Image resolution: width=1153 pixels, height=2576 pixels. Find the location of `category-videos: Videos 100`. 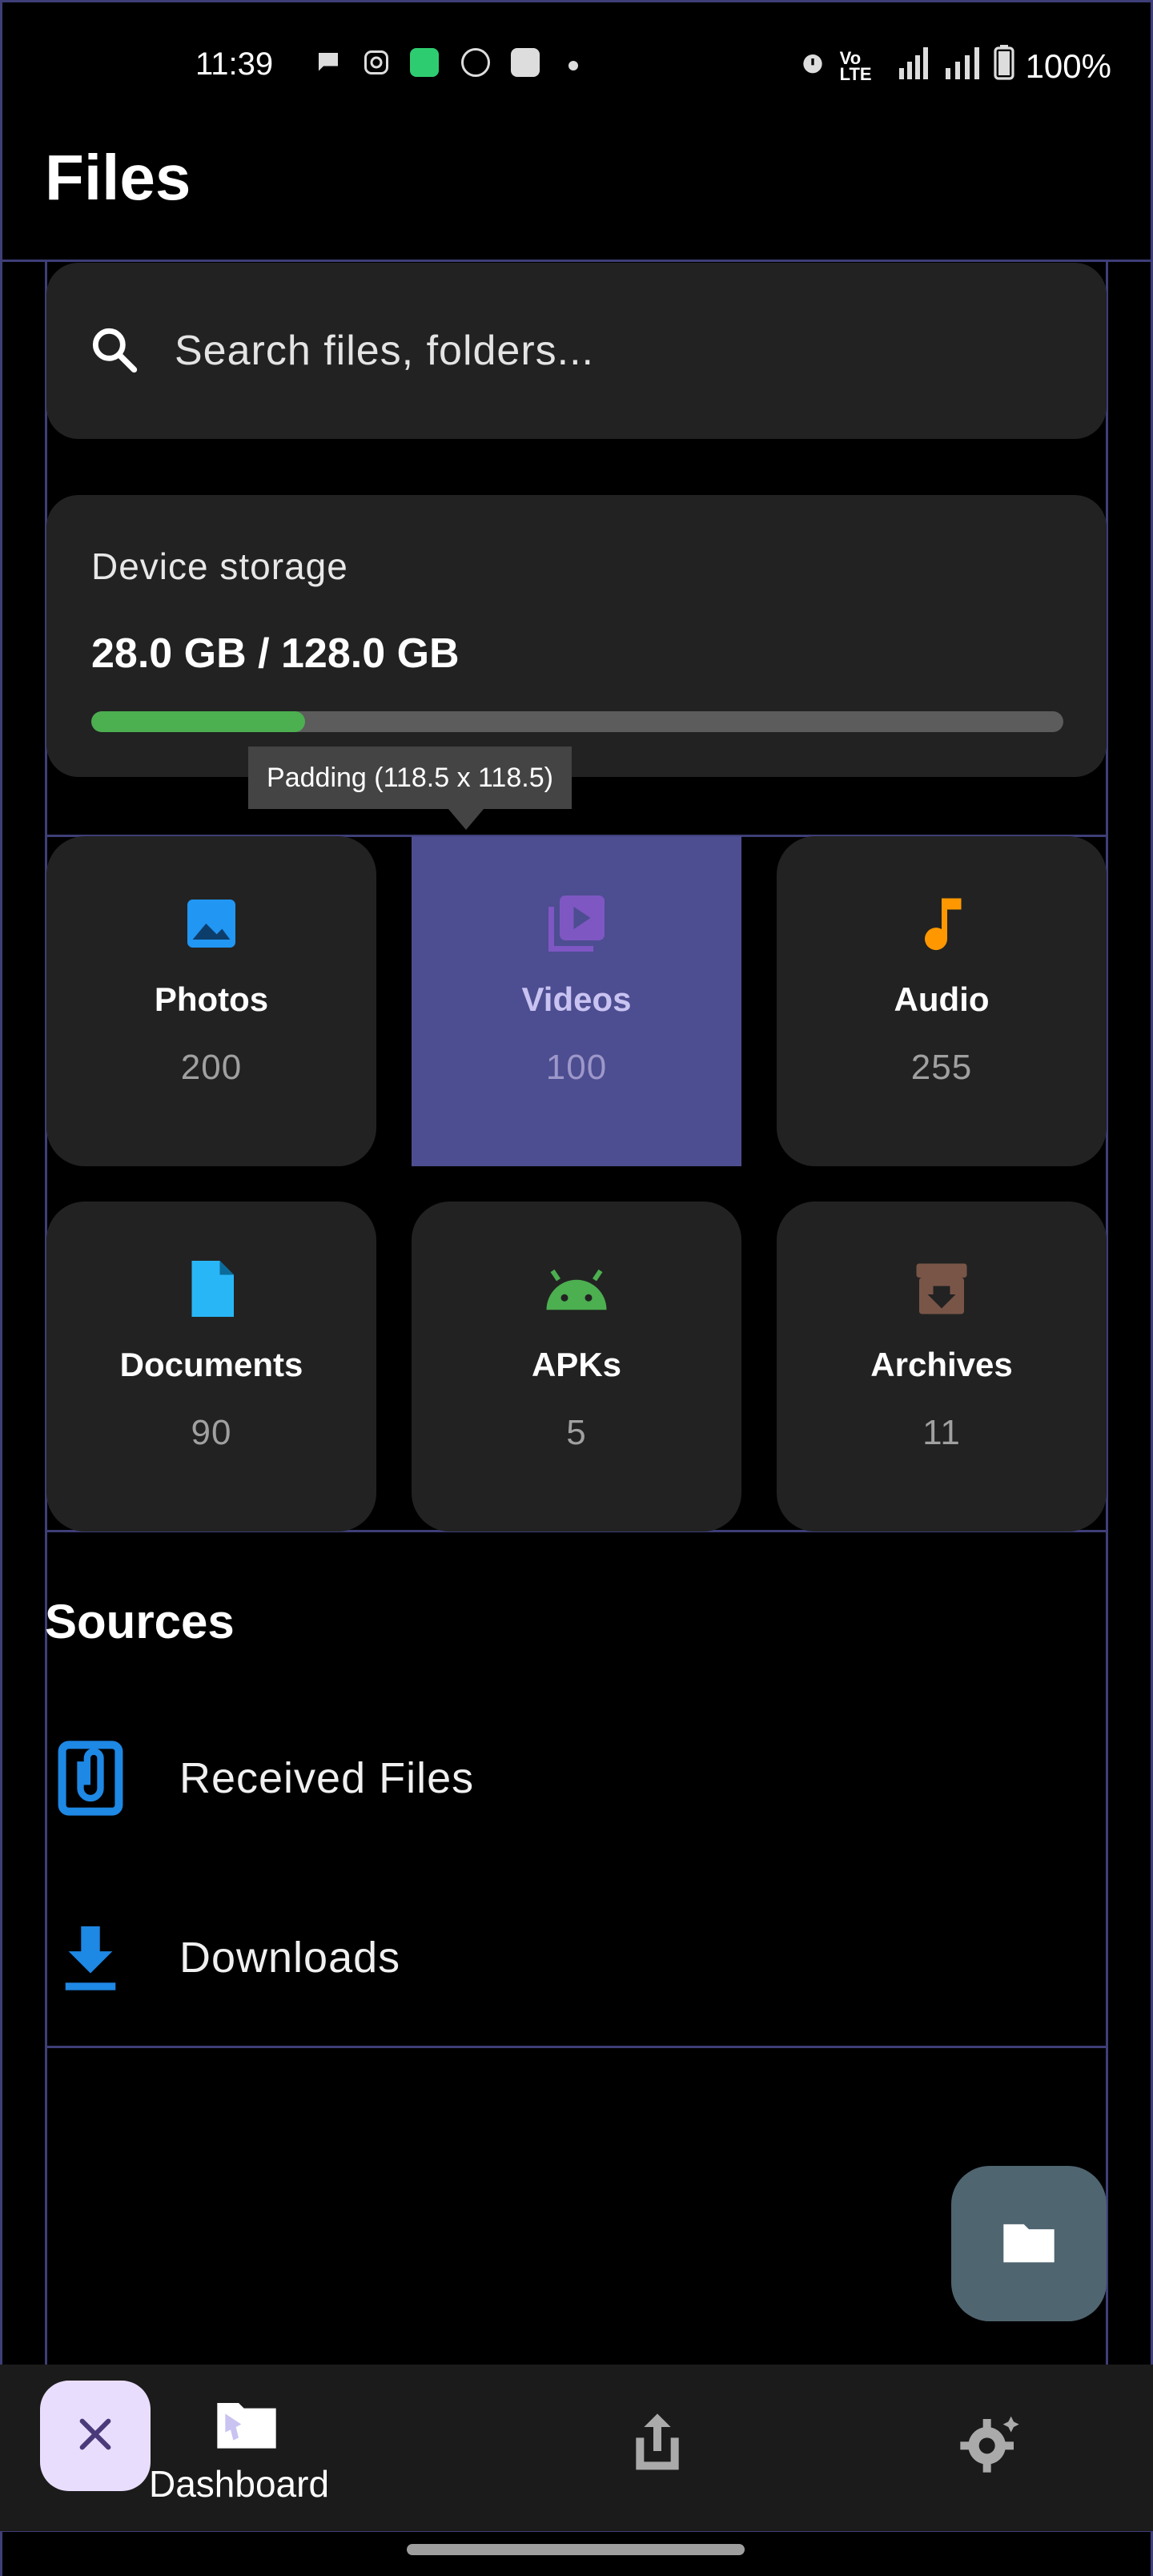

category-videos: Videos 100 is located at coordinates (576, 1001).